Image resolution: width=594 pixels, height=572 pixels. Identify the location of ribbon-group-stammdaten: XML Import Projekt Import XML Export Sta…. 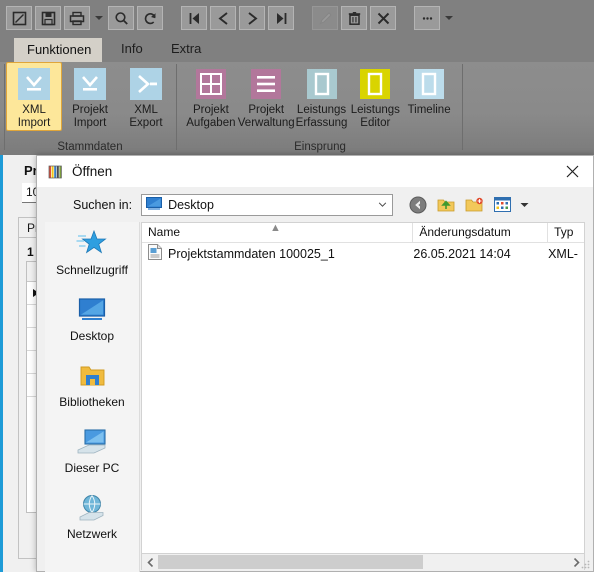
(90, 108).